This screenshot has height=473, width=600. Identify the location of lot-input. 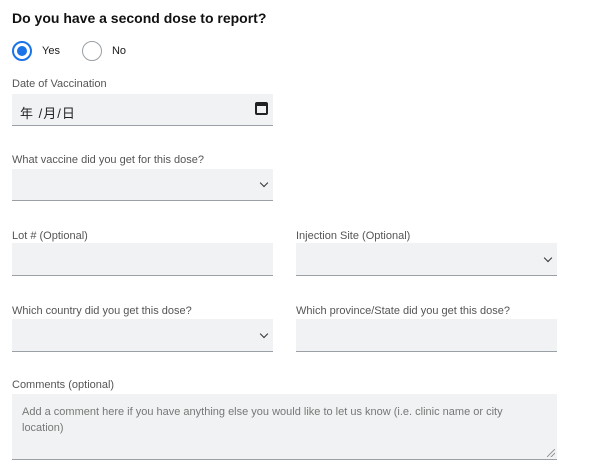
(142, 259).